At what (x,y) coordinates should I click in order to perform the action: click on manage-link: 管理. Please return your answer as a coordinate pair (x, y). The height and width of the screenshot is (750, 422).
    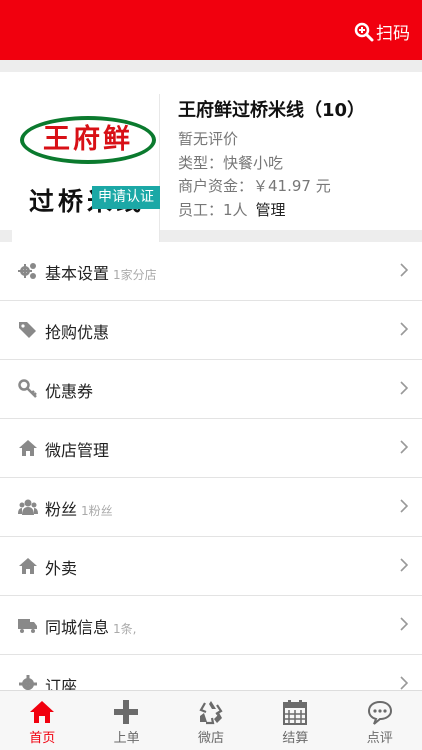
    Looking at the image, I should click on (271, 210).